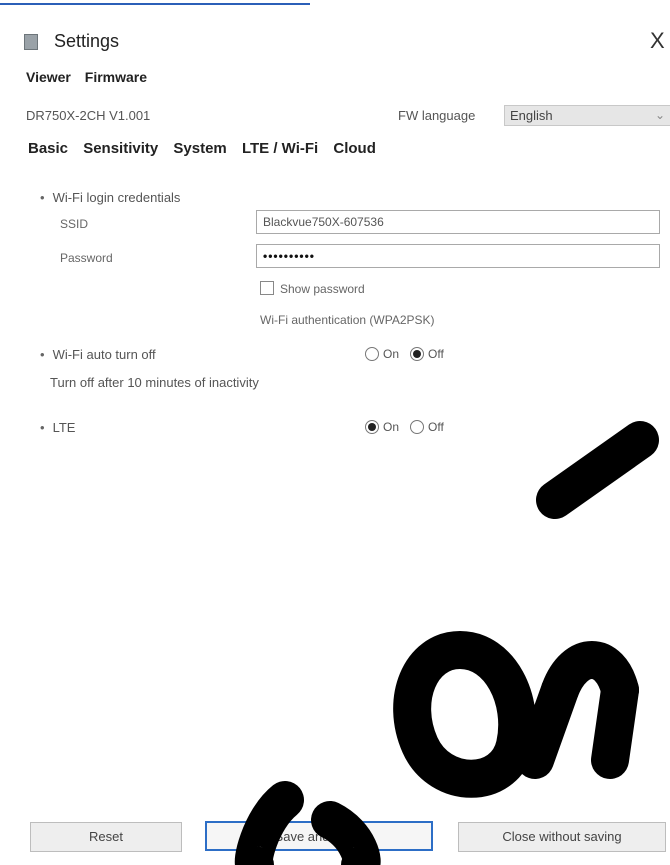  I want to click on lte-on-radio, so click(372, 427).